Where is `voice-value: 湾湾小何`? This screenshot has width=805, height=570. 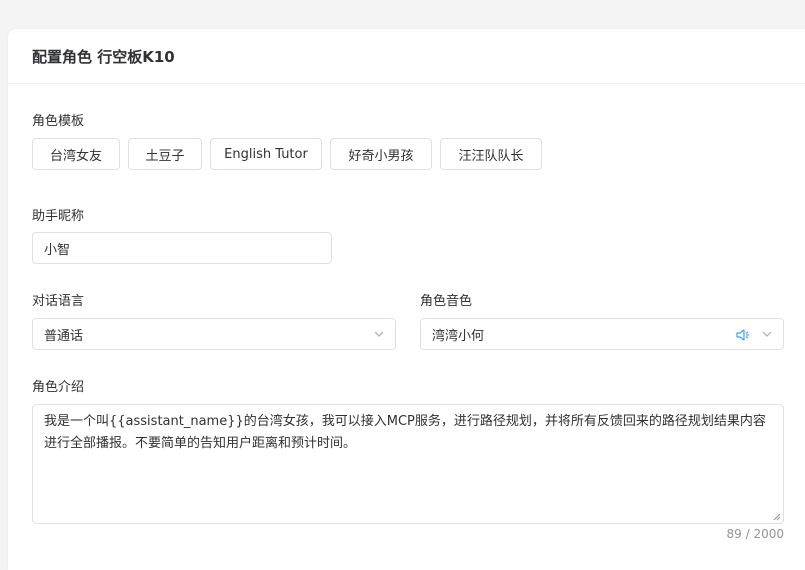
voice-value: 湾湾小何 is located at coordinates (458, 336).